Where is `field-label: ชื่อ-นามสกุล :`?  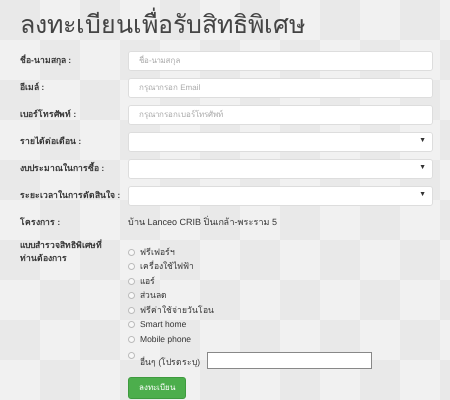 field-label: ชื่อ-นามสกุล : is located at coordinates (46, 60).